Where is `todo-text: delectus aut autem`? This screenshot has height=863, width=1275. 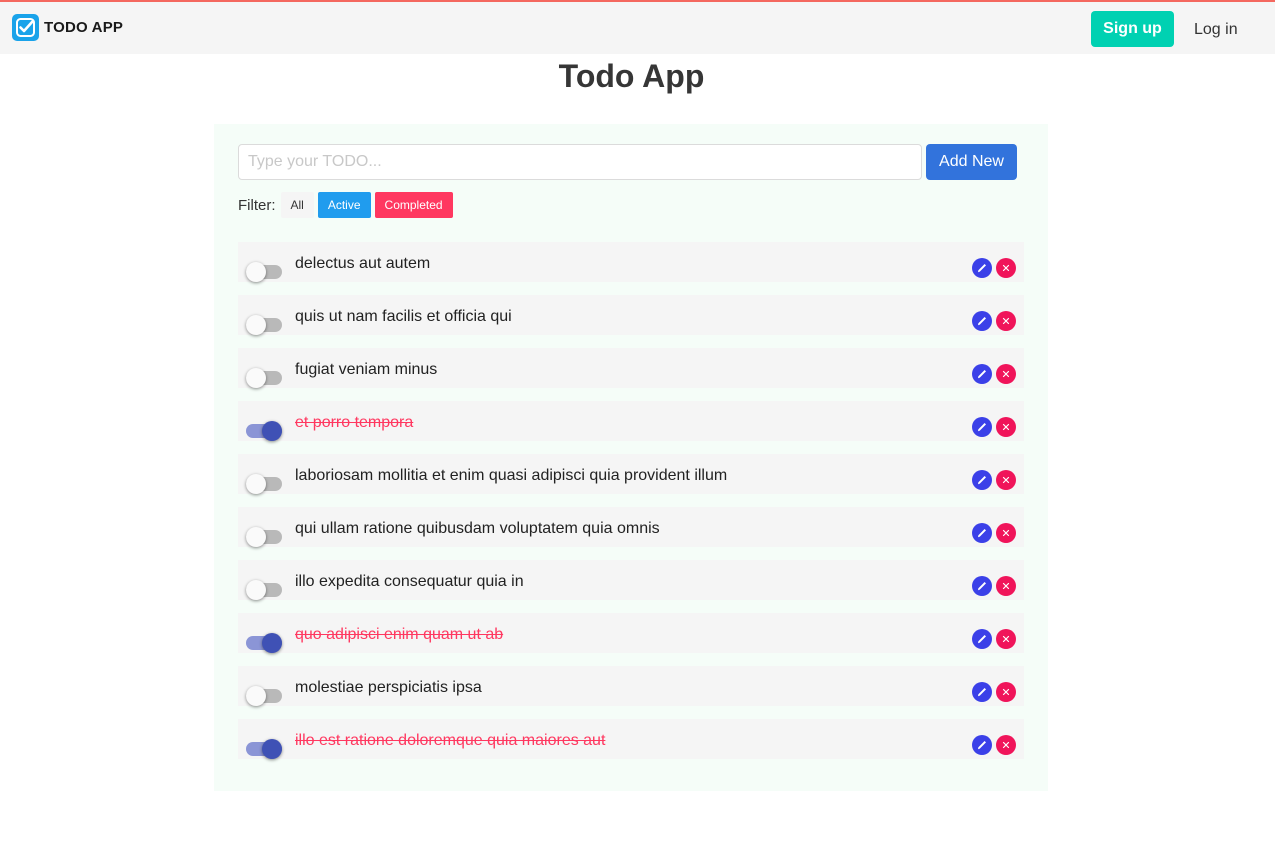 todo-text: delectus aut autem is located at coordinates (363, 263).